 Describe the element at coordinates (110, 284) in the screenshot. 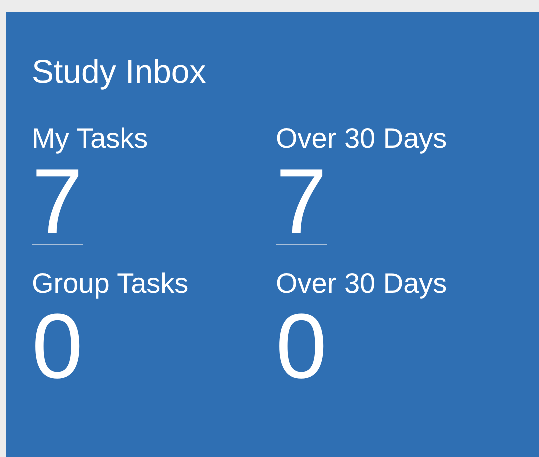

I see `stat-label: Group Tasks` at that location.